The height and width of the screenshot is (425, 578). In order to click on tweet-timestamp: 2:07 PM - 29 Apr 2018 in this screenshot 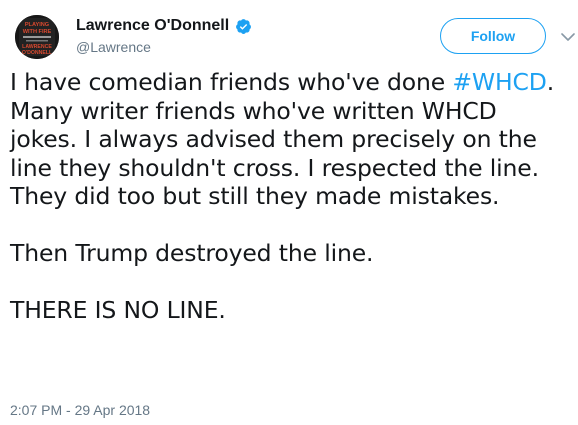, I will do `click(80, 410)`.